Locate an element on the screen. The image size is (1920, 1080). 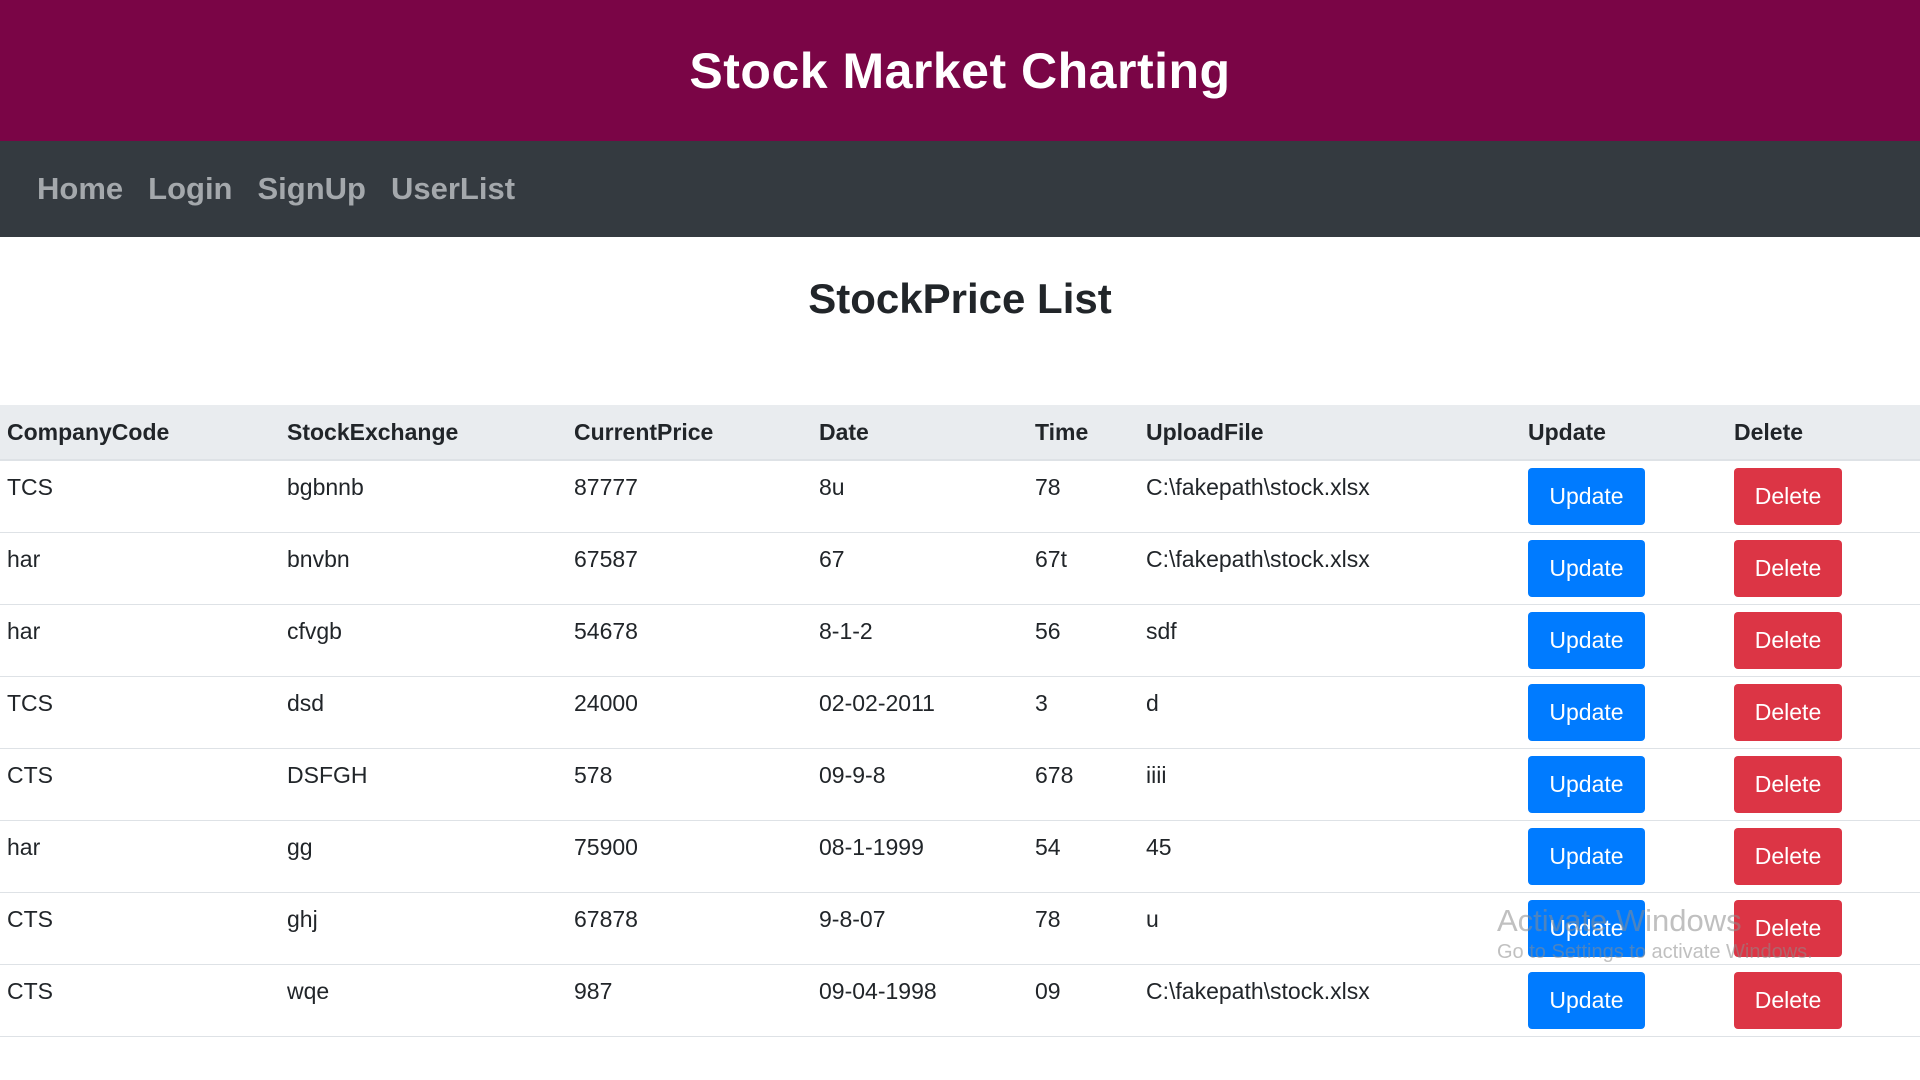
cell-time: 3 is located at coordinates (1041, 702).